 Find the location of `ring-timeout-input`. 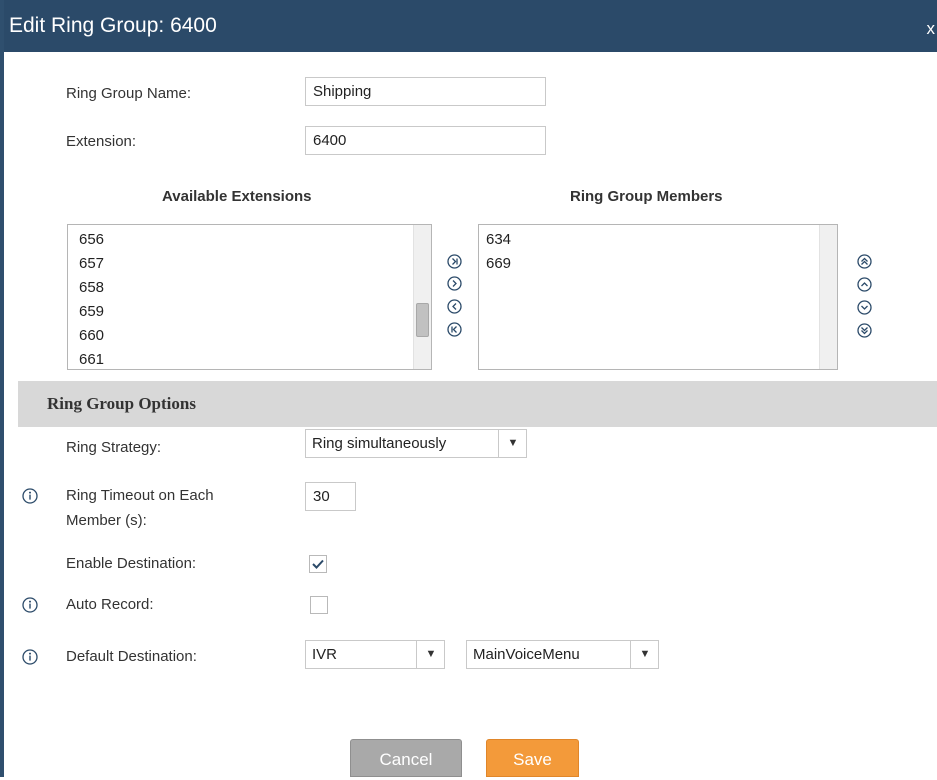

ring-timeout-input is located at coordinates (330, 496).